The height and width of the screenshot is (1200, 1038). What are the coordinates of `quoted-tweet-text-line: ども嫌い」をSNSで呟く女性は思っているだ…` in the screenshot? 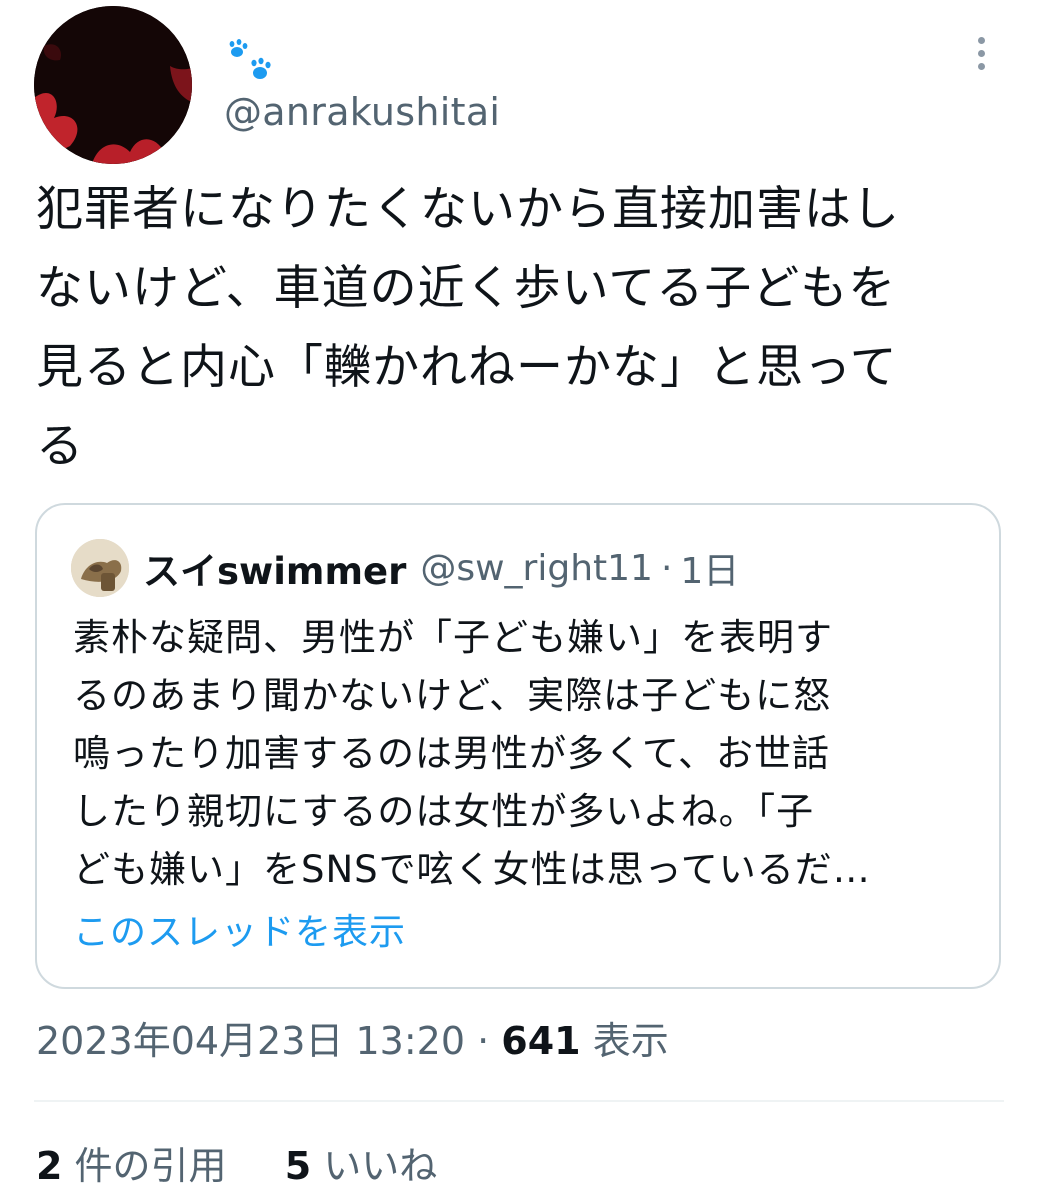 It's located at (472, 869).